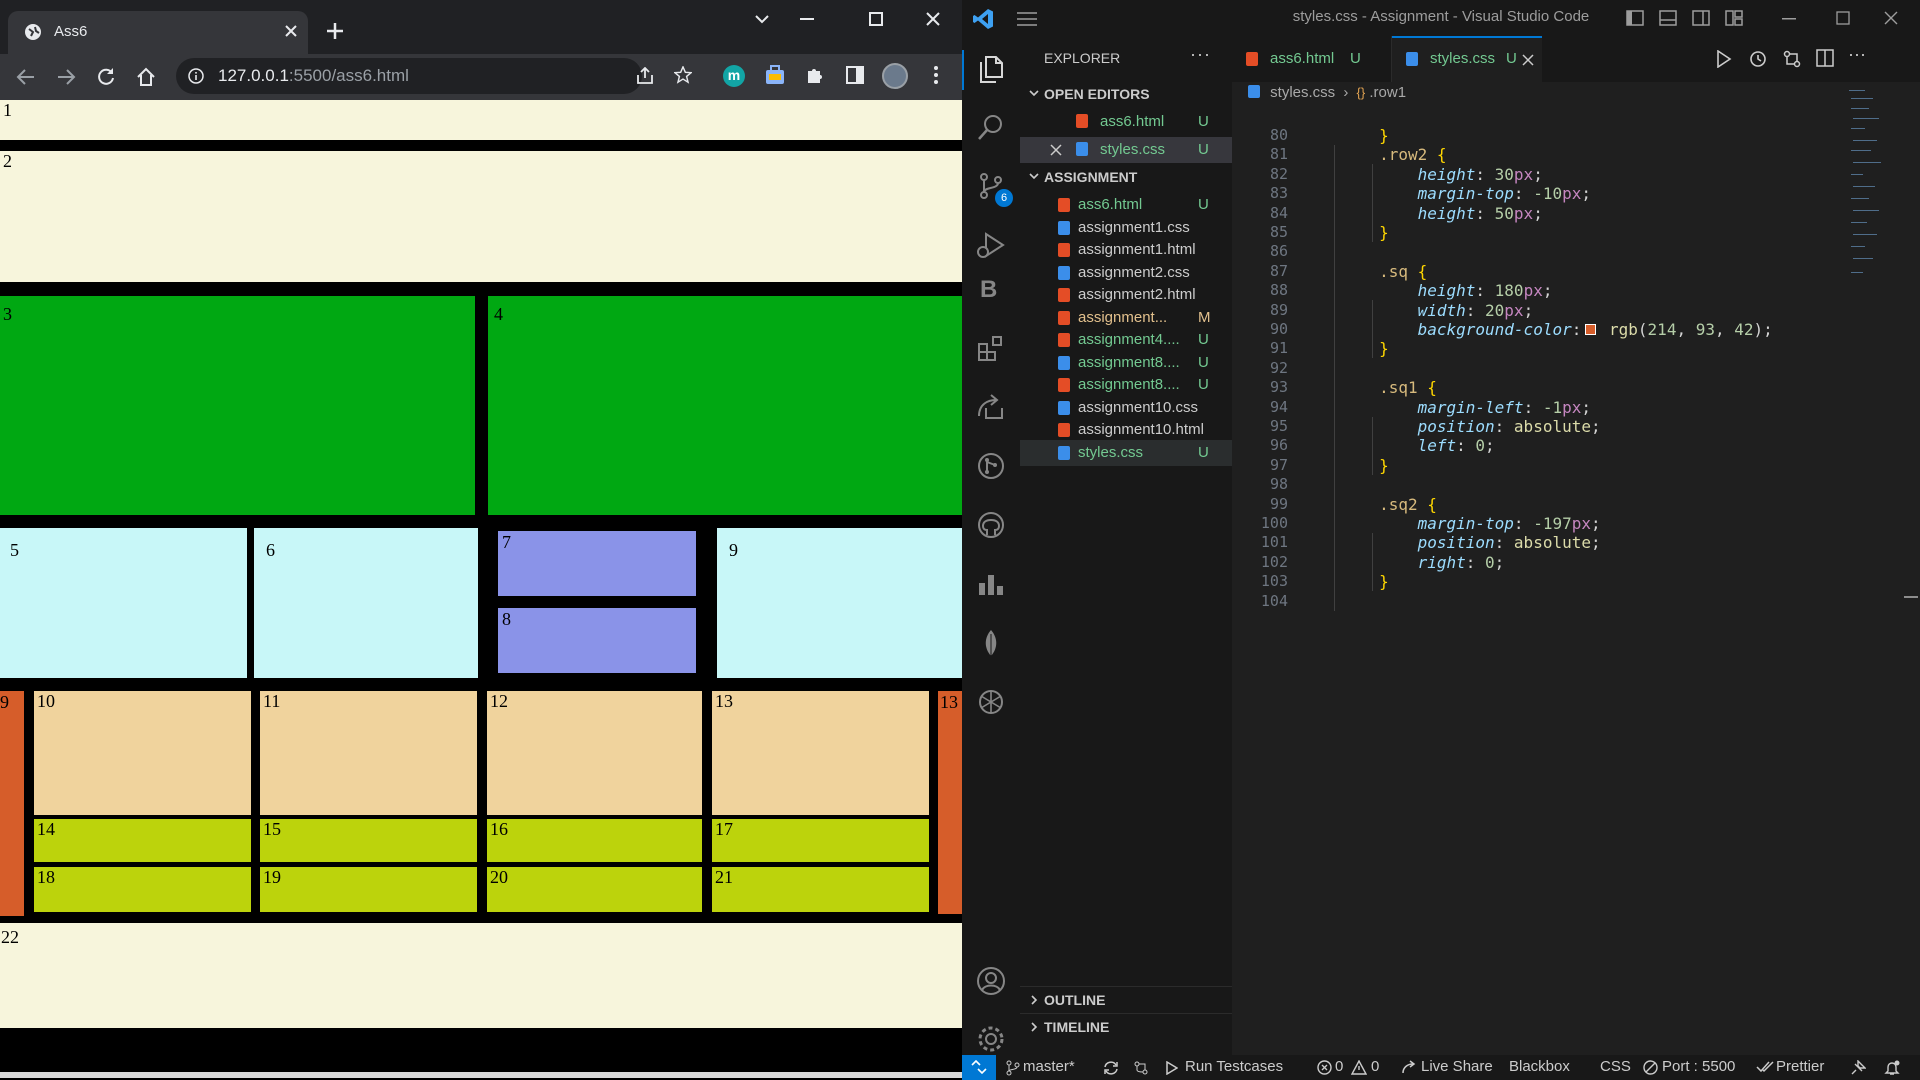  Describe the element at coordinates (1278, 154) in the screenshot. I see `line-number: 81` at that location.